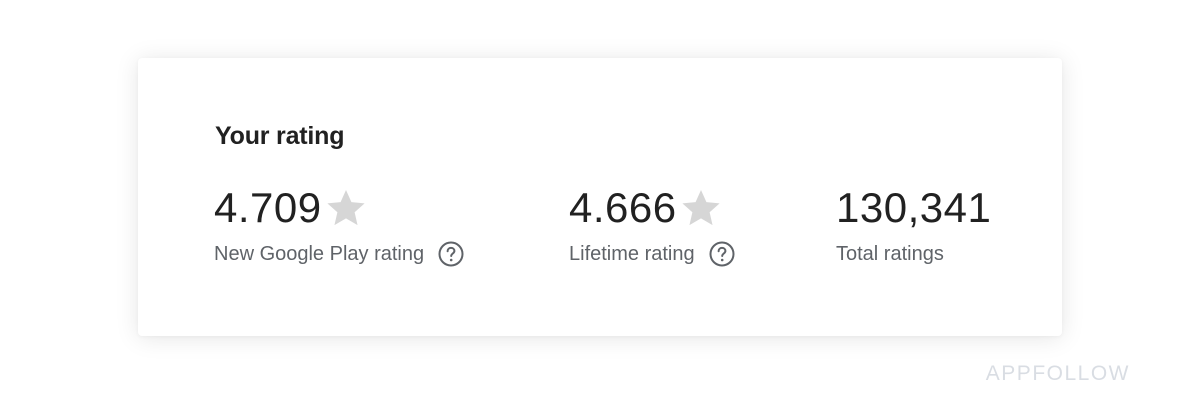 The image size is (1200, 414). I want to click on metric-label: New Google Play rating, so click(319, 253).